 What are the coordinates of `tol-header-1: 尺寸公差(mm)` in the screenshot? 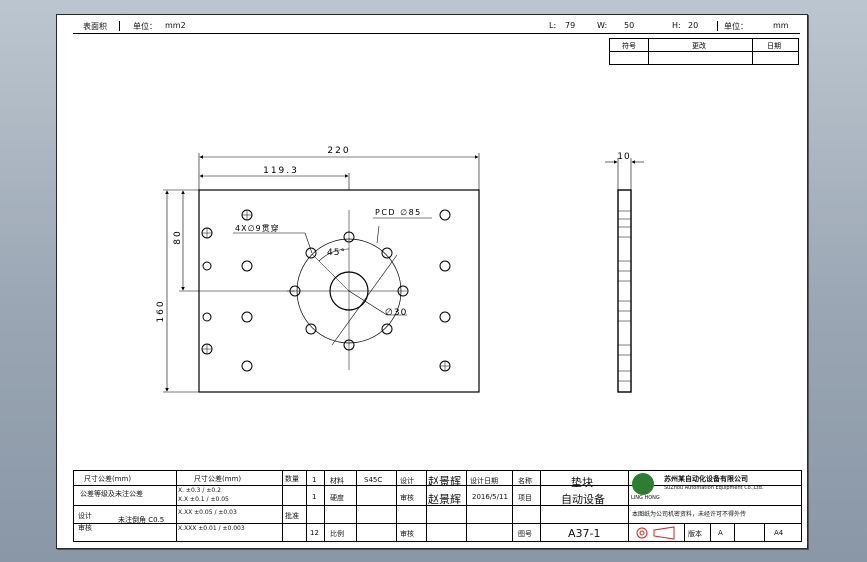 It's located at (108, 479).